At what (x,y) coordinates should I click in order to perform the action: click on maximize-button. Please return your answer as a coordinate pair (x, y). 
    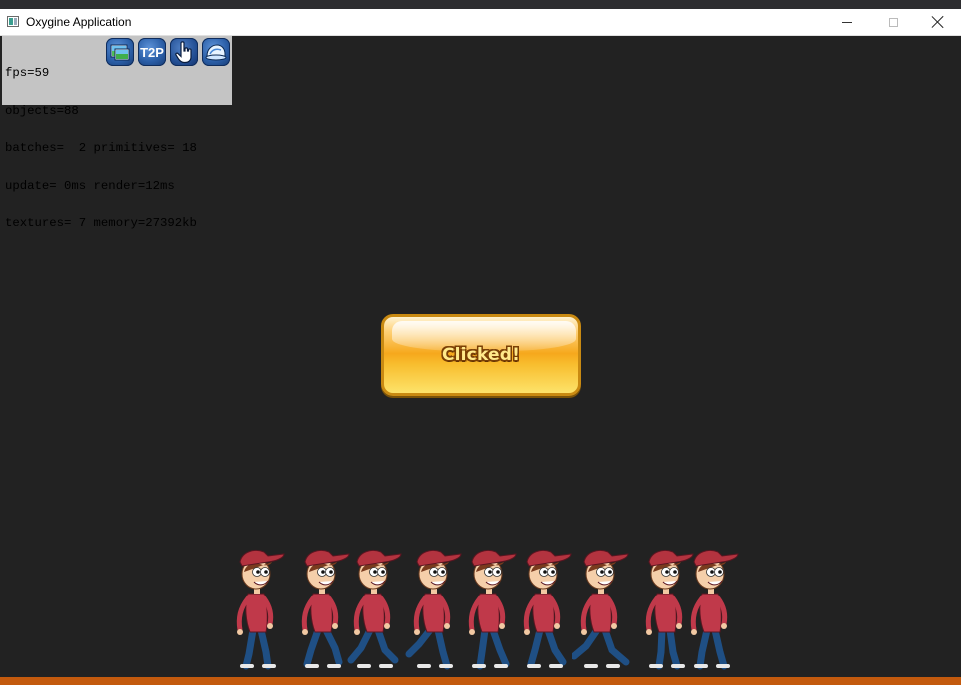
    Looking at the image, I should click on (893, 22).